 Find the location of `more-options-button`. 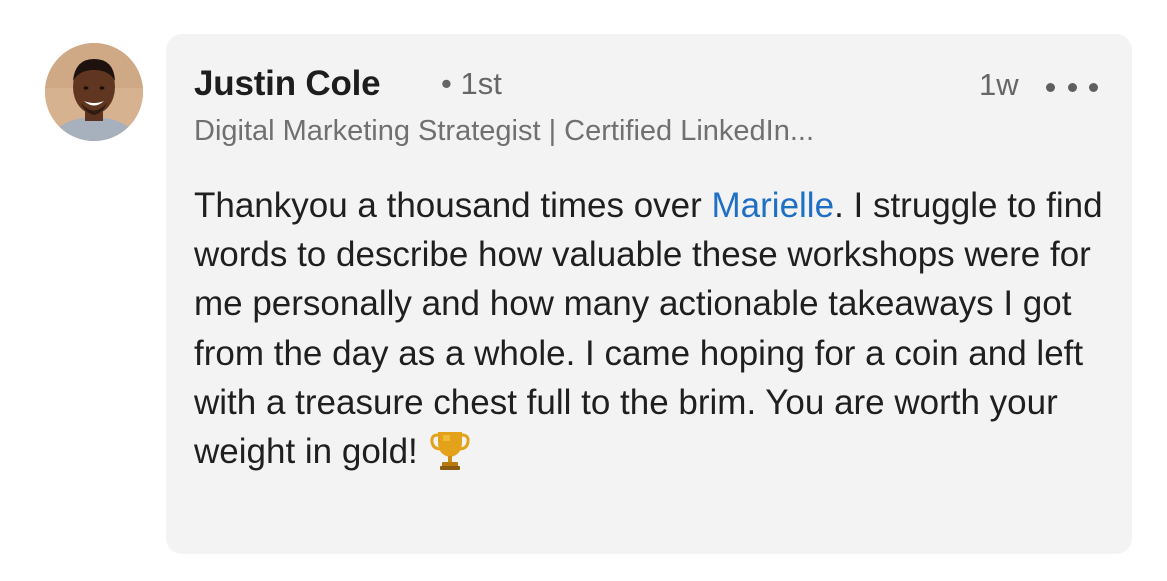

more-options-button is located at coordinates (1072, 87).